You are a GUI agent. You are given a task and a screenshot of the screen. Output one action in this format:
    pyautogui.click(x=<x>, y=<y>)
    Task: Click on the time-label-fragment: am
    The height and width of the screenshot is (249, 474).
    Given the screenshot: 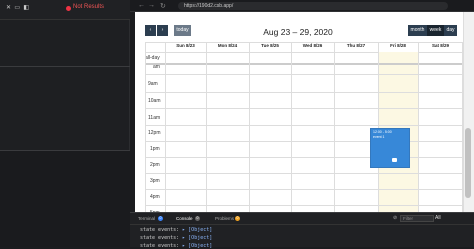 What is the action you would take?
    pyautogui.click(x=156, y=67)
    